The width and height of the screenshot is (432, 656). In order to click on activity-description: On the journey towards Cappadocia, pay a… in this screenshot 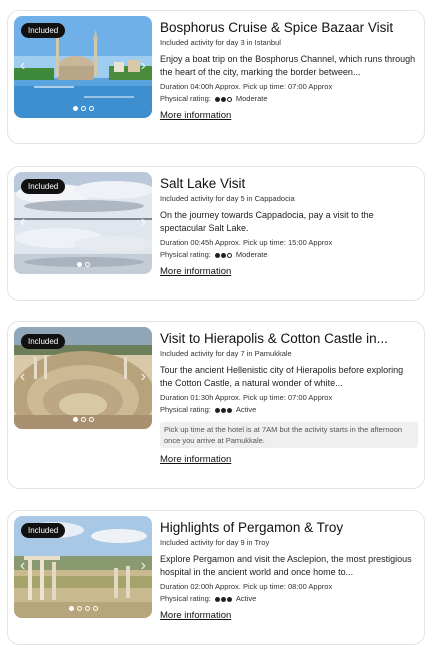, I will do `click(267, 221)`.